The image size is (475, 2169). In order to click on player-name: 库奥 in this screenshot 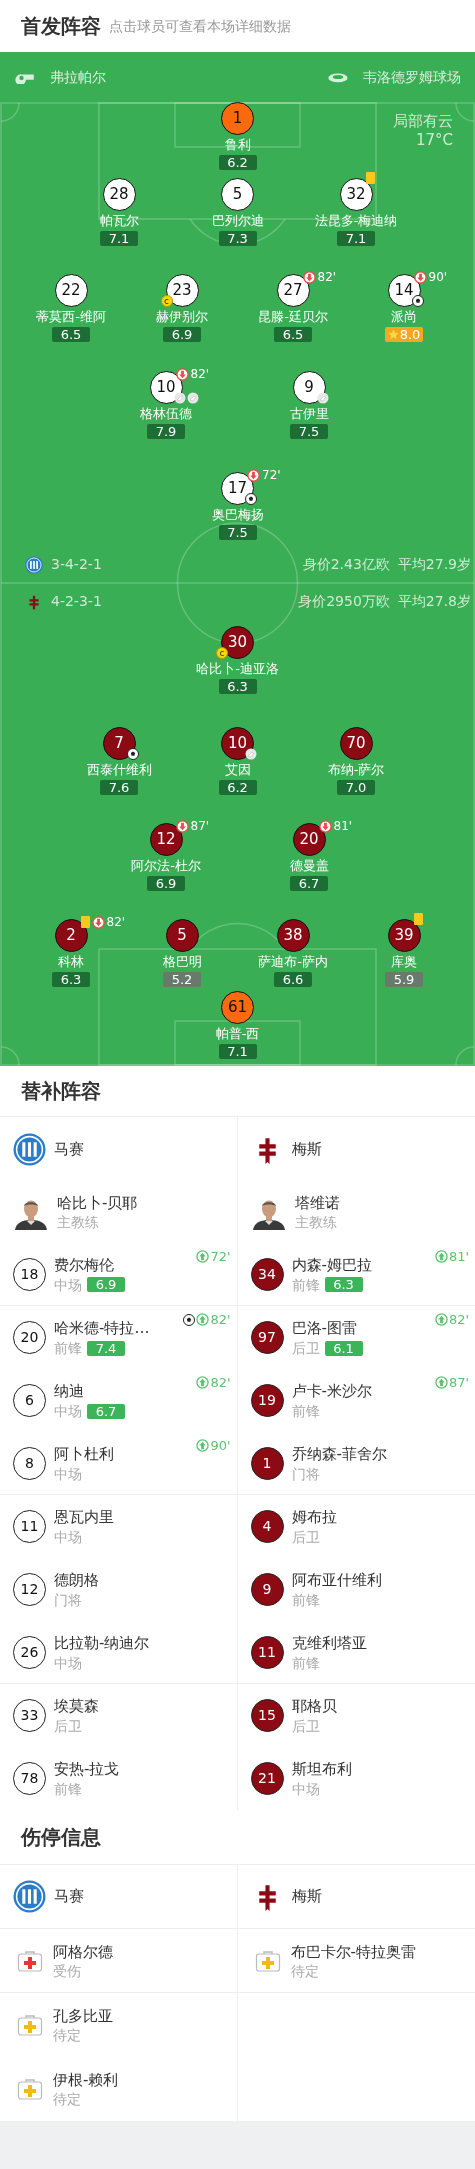, I will do `click(404, 961)`.